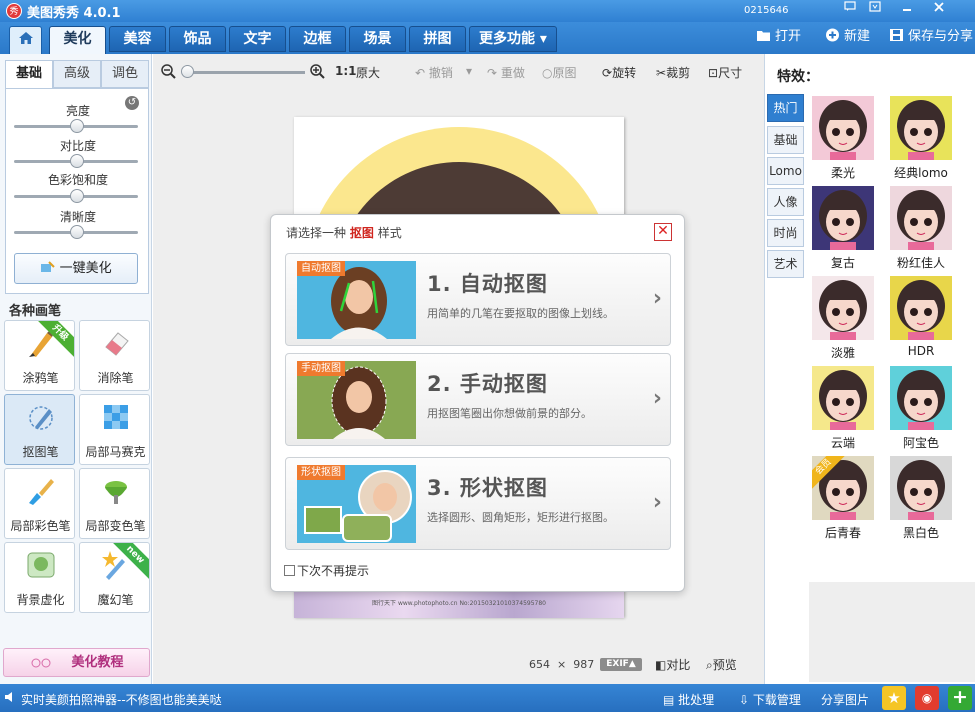  Describe the element at coordinates (785, 171) in the screenshot. I see `category-lomo: Lomo` at that location.